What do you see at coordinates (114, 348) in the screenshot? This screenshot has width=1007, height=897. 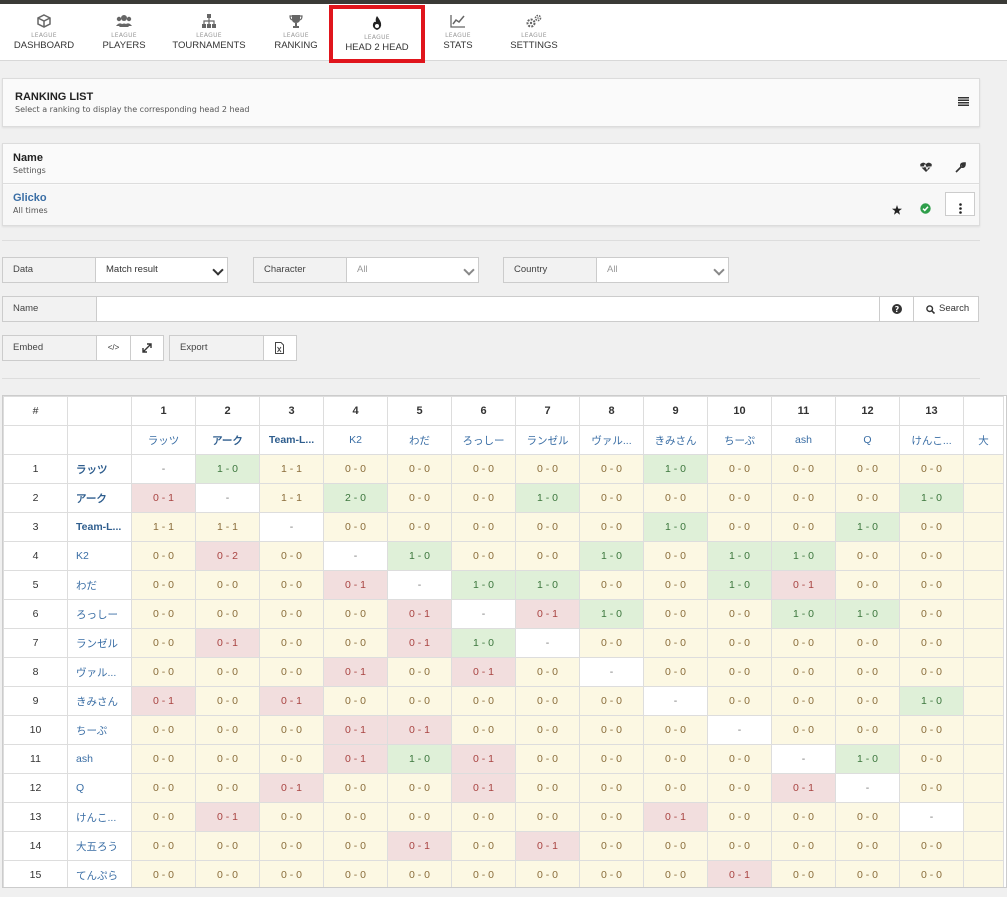 I see `embed-code-button: </>` at bounding box center [114, 348].